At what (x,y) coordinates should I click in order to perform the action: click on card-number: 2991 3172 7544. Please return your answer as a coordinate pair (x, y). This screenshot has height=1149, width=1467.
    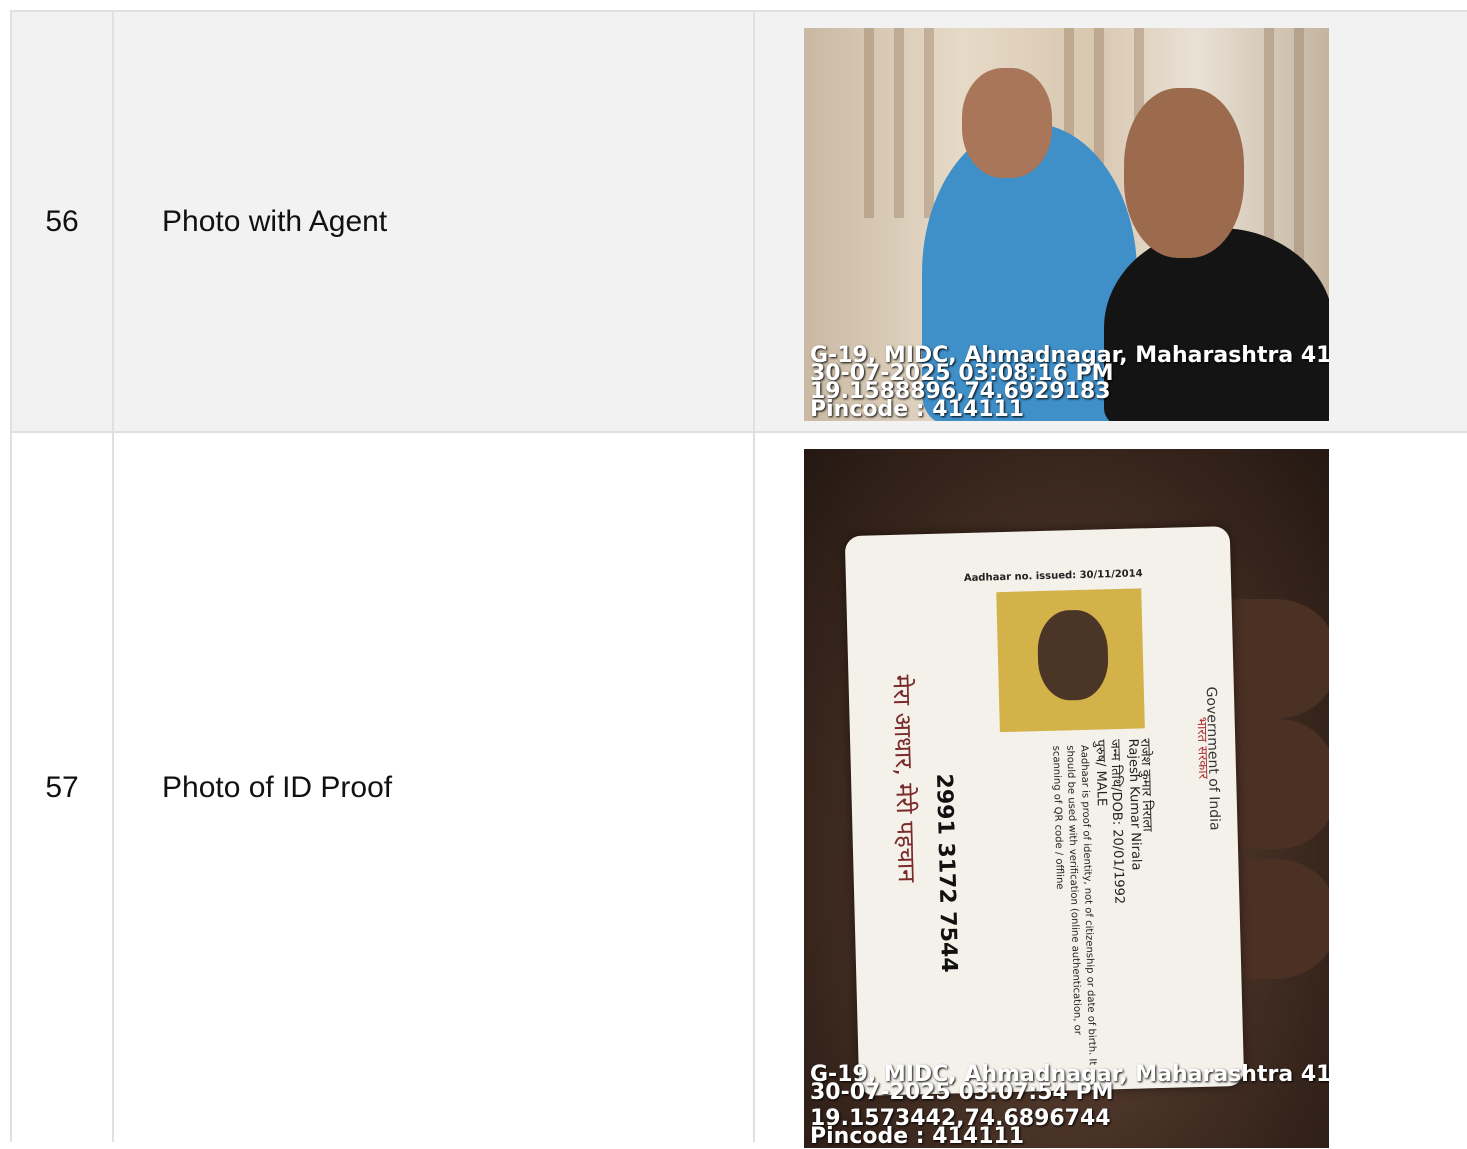
    Looking at the image, I should click on (946, 873).